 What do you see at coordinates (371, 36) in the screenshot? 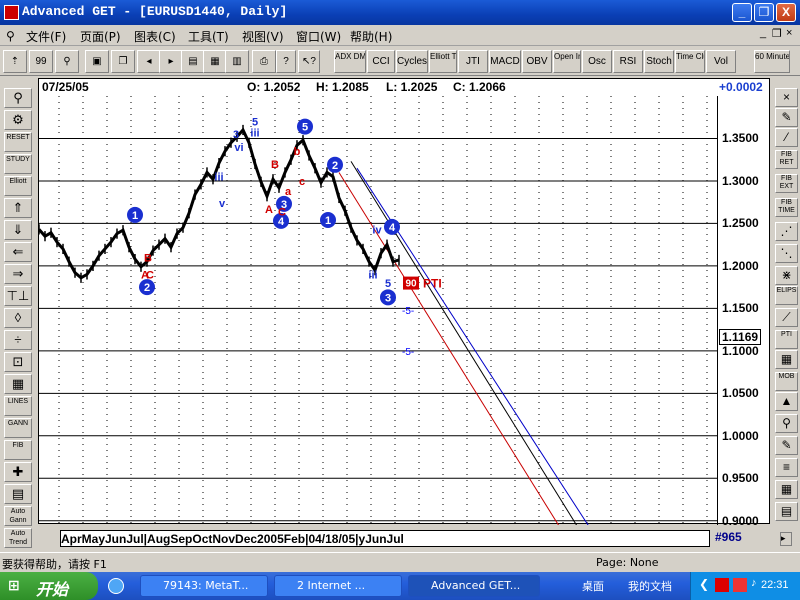
I see `menu-help: 帮助(H)` at bounding box center [371, 36].